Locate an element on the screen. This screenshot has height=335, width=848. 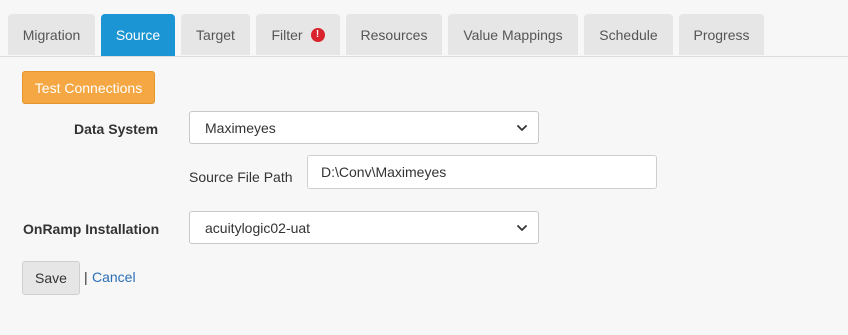
warning-icon: ! is located at coordinates (317, 34).